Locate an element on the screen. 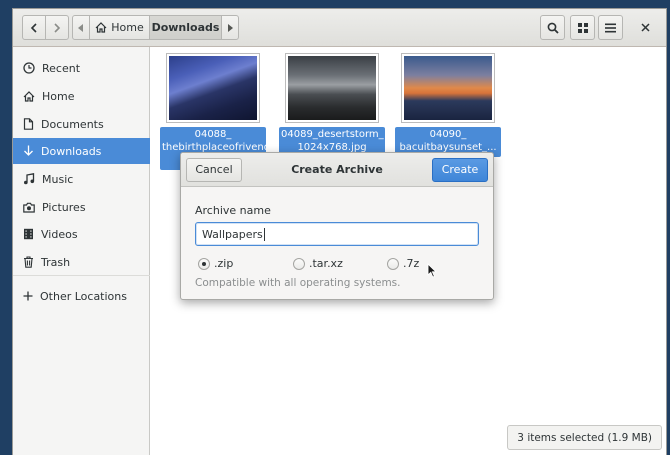 Image resolution: width=670 pixels, height=455 pixels. search-icon is located at coordinates (553, 28).